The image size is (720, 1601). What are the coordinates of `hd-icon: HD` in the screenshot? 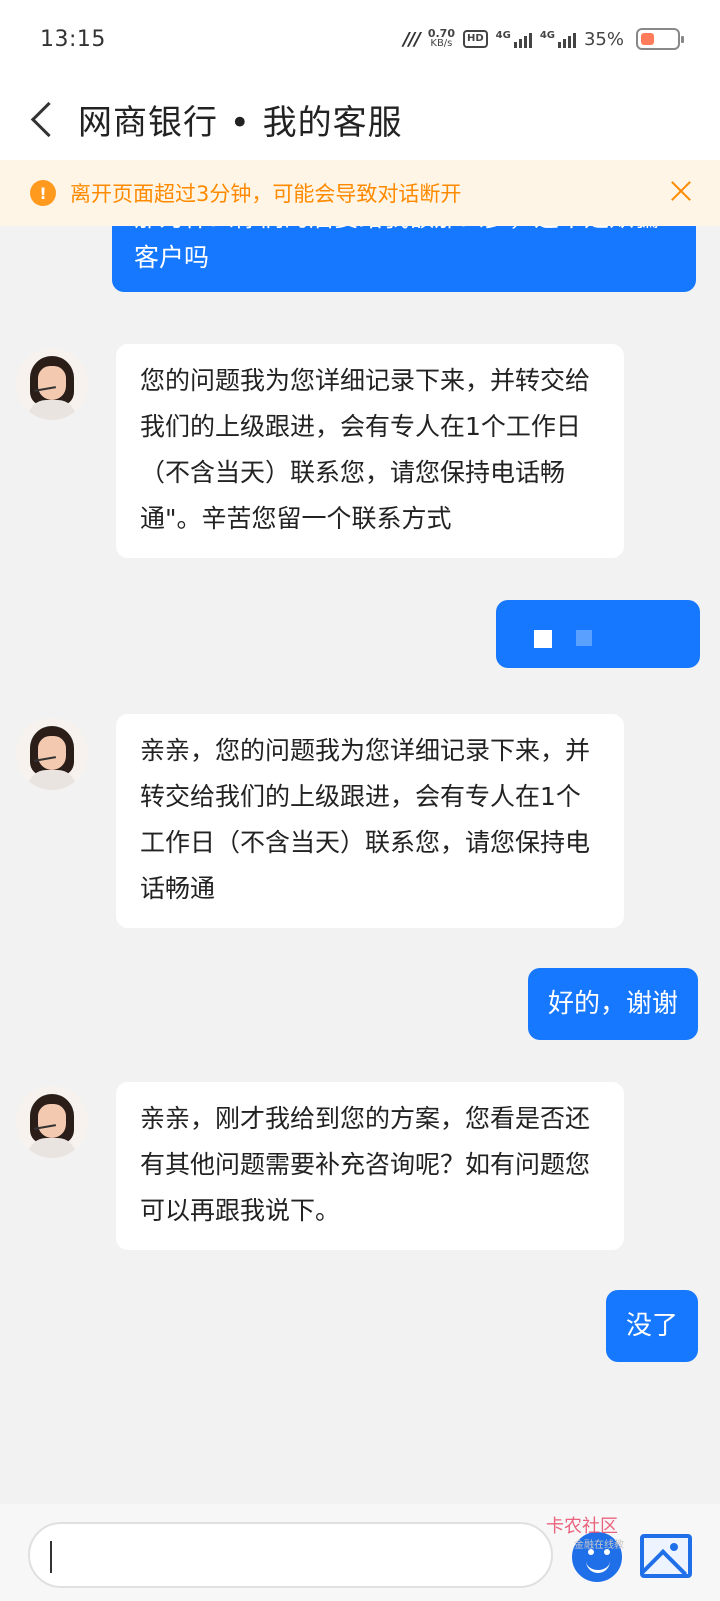 It's located at (475, 39).